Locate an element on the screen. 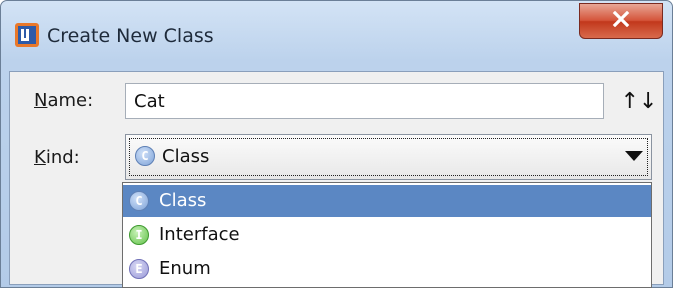 The image size is (673, 288). kind-option-label: Interface is located at coordinates (199, 234).